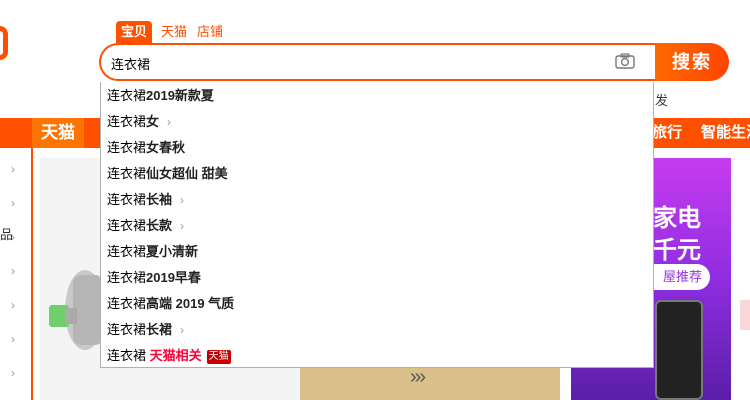 This screenshot has width=750, height=400. What do you see at coordinates (145, 200) in the screenshot?
I see `suggestion-item: 连衣裙长袖 ›` at bounding box center [145, 200].